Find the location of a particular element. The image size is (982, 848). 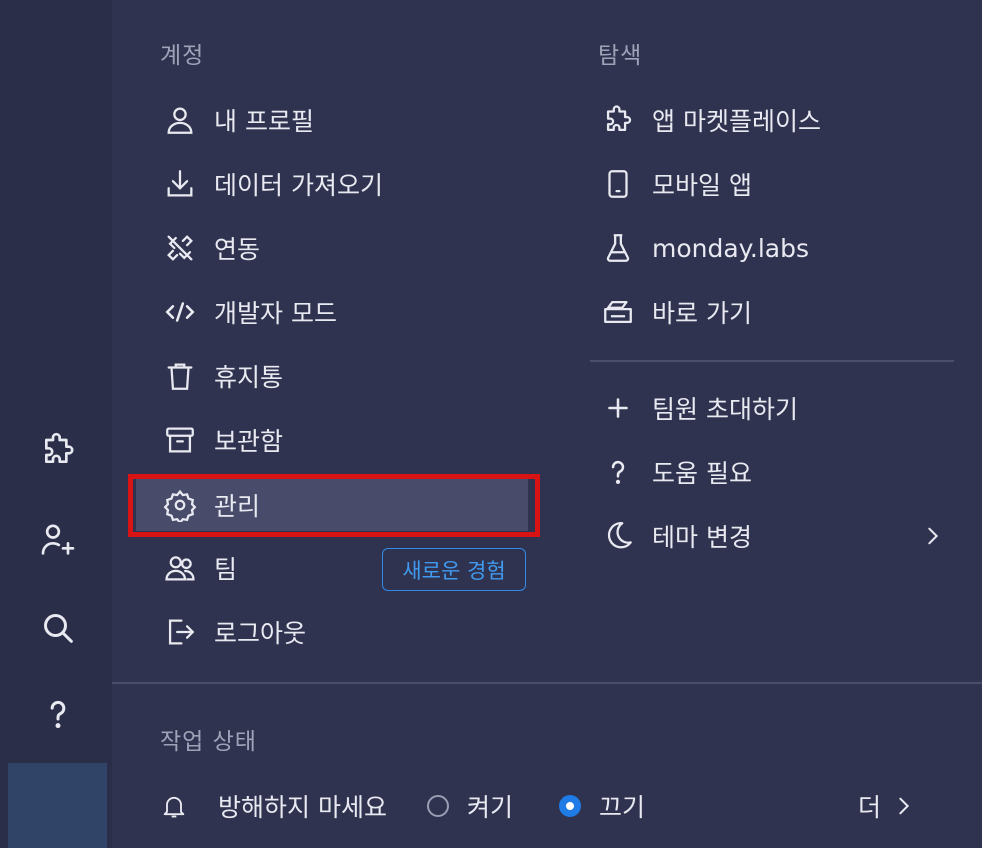

menu-item-change-theme: 테마 변경 is located at coordinates (776, 536).